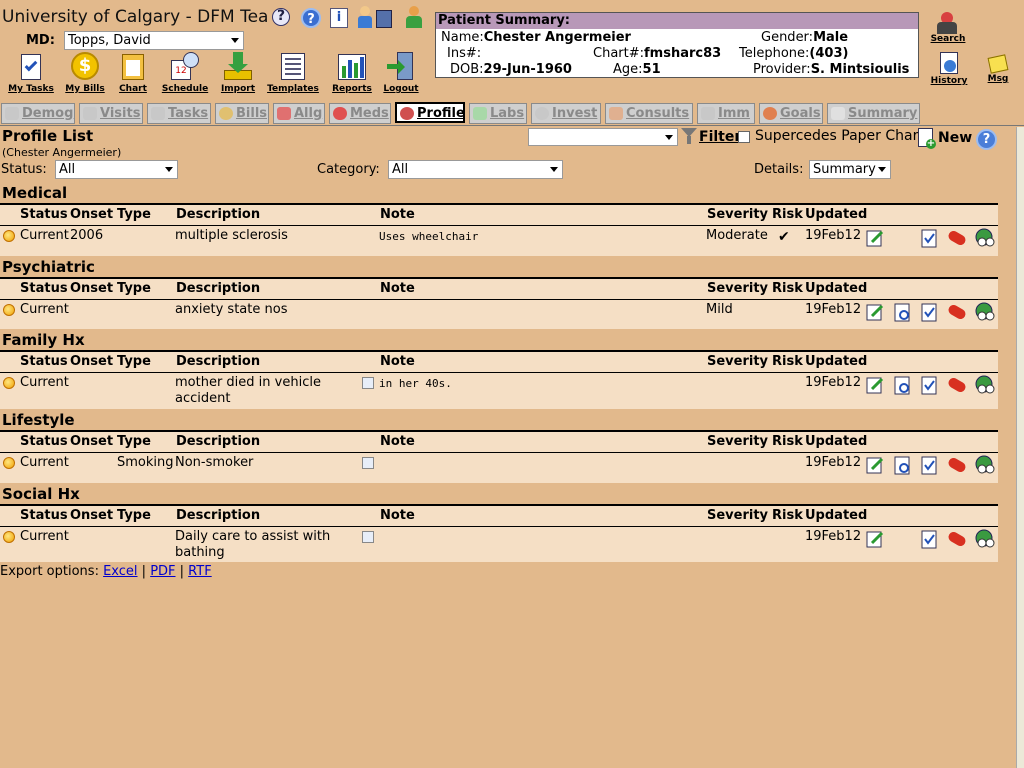  Describe the element at coordinates (179, 113) in the screenshot. I see `tab-tasks: Tasks` at that location.